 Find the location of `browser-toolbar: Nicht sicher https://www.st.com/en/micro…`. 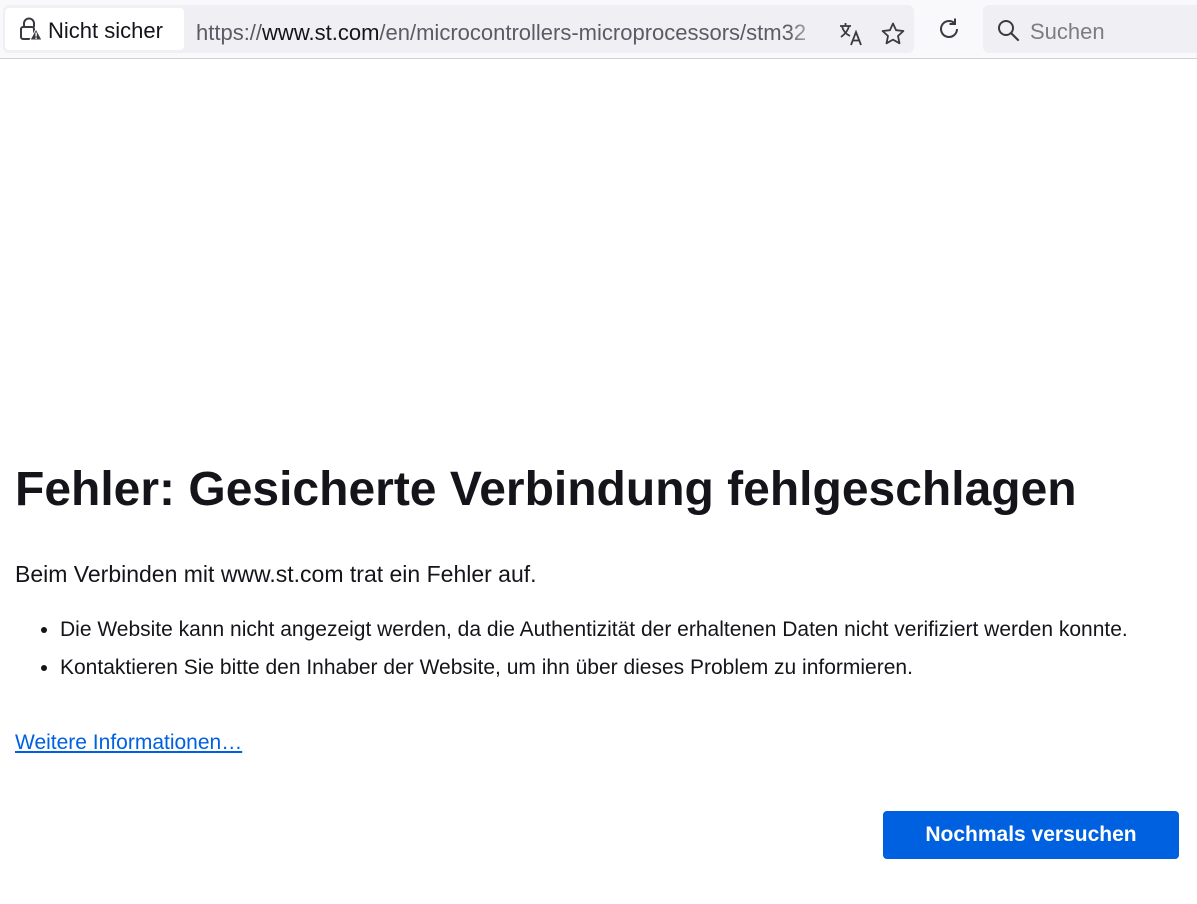

browser-toolbar: Nicht sicher https://www.st.com/en/micro… is located at coordinates (598, 29).